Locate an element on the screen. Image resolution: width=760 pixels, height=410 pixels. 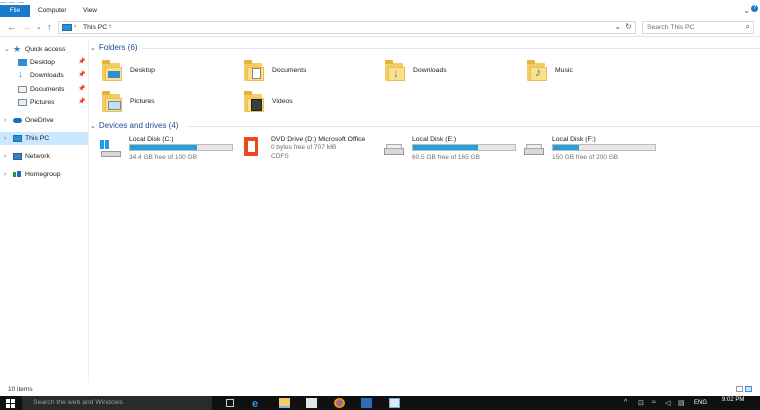
drives-group-header: ⌄ Devices and drives (4) is located at coordinates (134, 126).